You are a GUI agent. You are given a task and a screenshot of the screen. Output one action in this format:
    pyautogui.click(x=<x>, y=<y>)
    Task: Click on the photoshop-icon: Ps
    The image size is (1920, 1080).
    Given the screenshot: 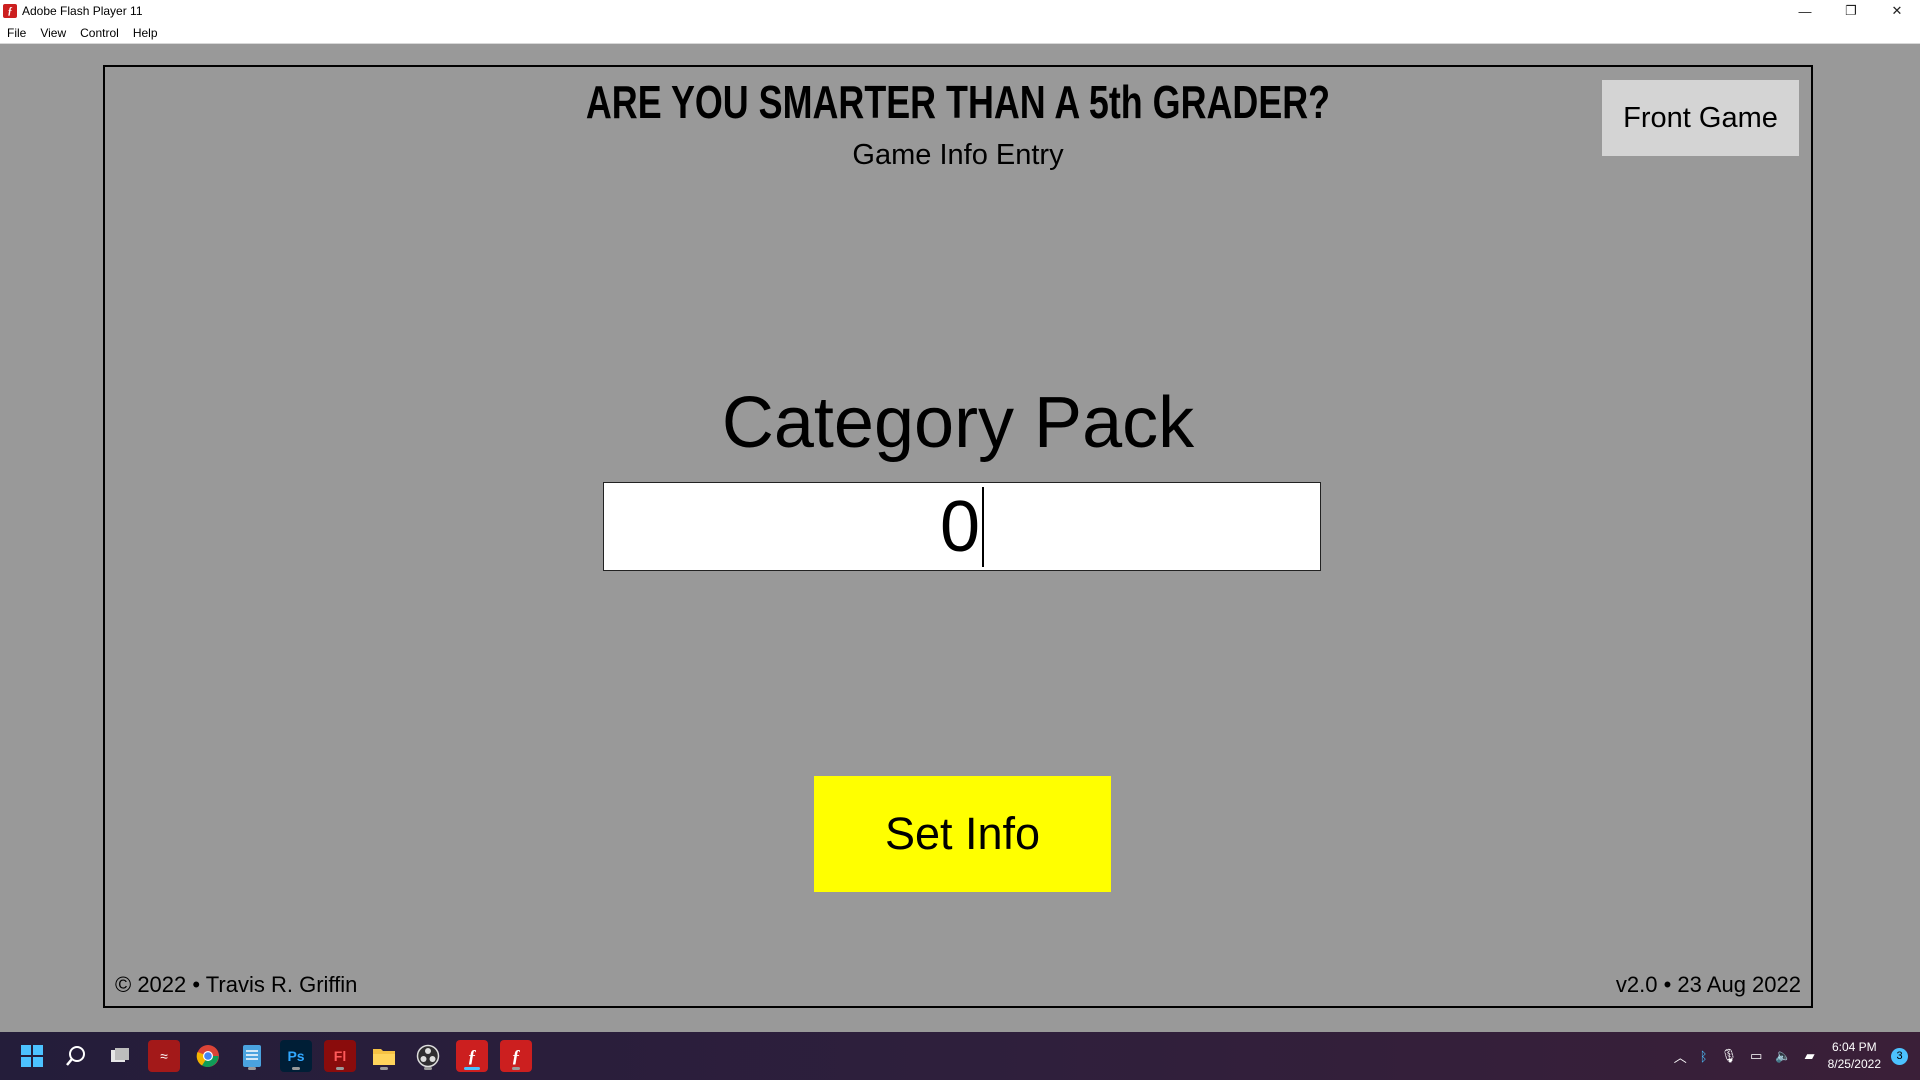 What is the action you would take?
    pyautogui.click(x=296, y=1056)
    